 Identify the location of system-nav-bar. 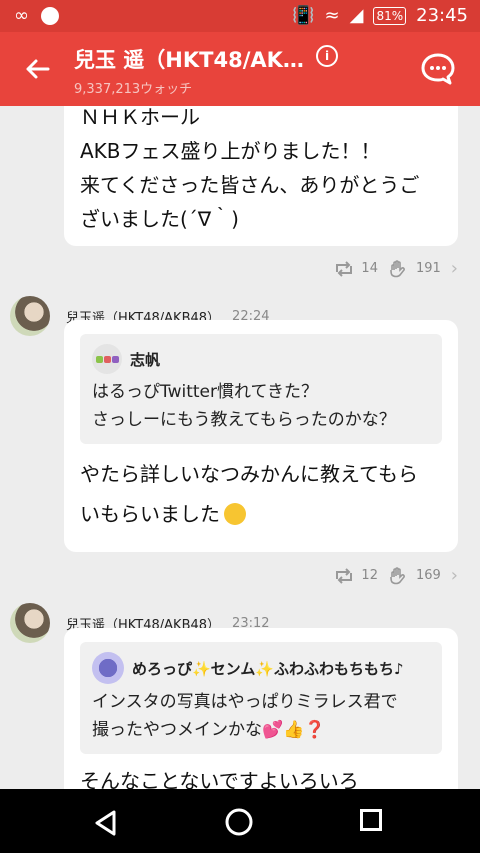
(240, 821).